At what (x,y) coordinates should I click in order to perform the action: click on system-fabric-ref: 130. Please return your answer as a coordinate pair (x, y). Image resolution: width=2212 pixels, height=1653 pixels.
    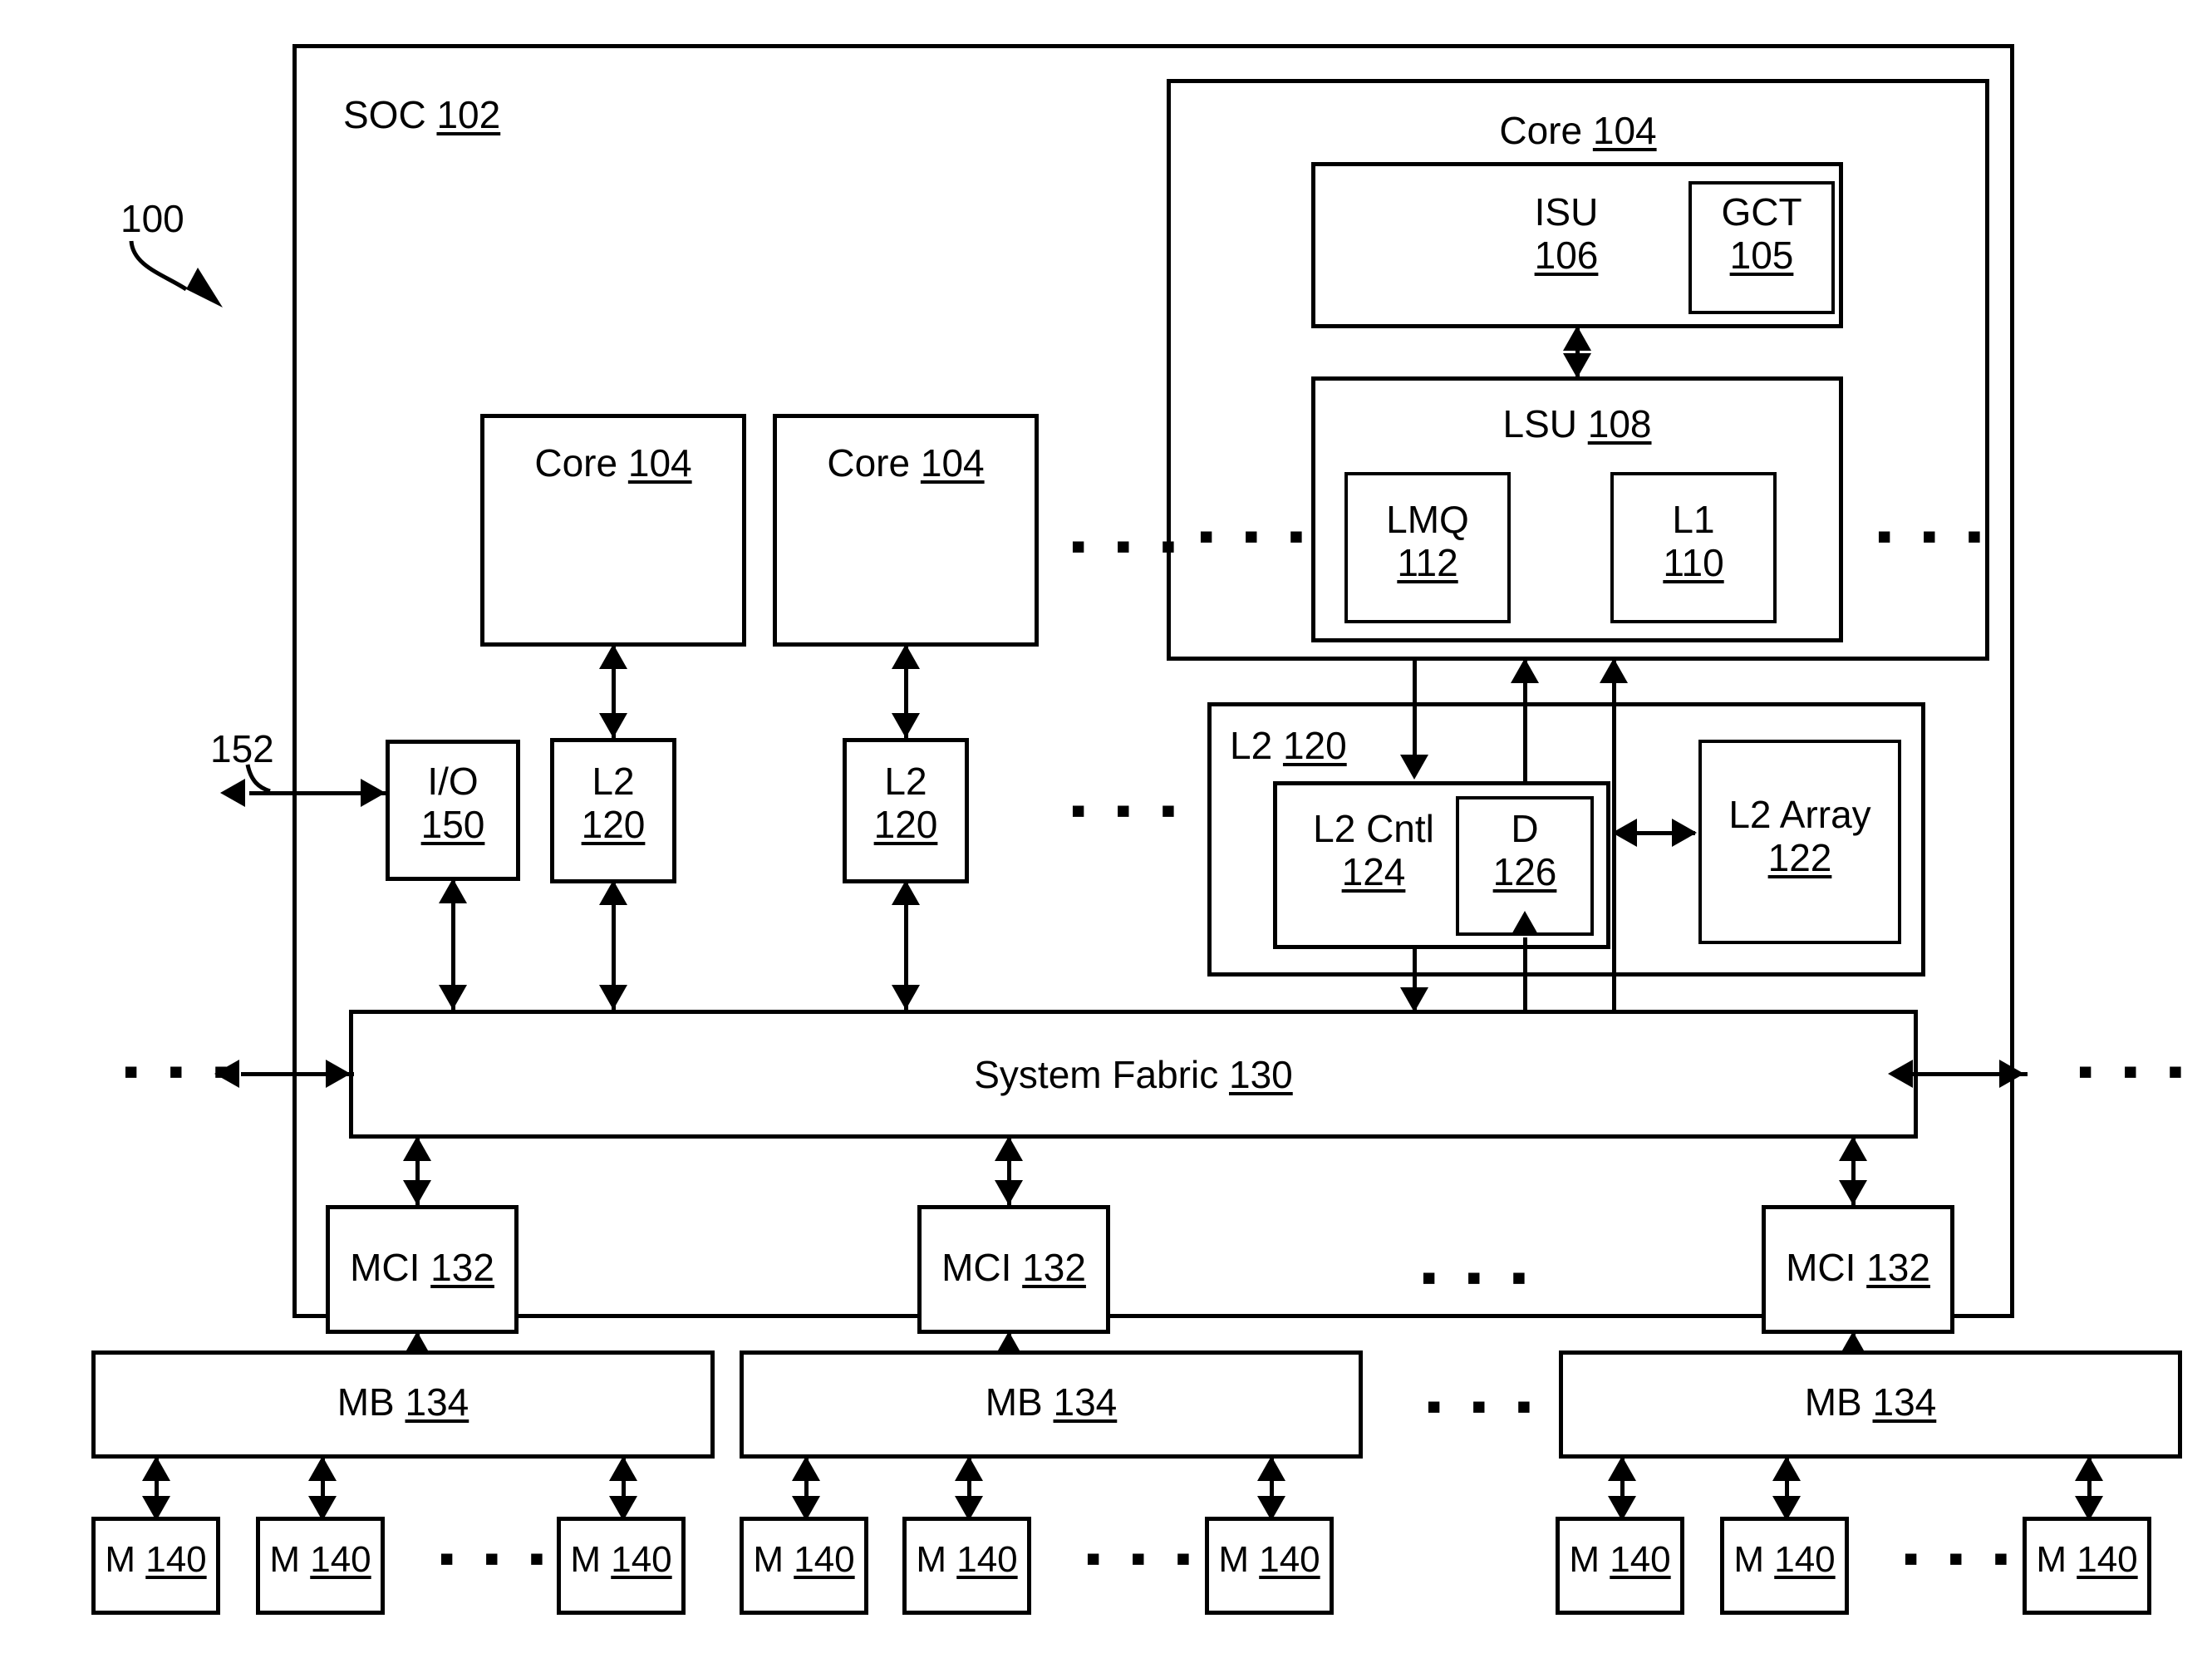
    Looking at the image, I should click on (1260, 1074).